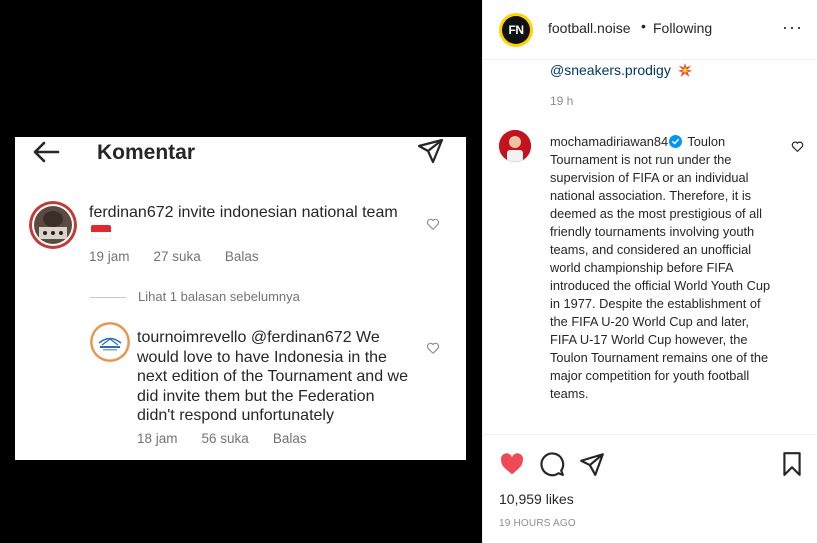 This screenshot has height=543, width=817. What do you see at coordinates (109, 256) in the screenshot?
I see `comment-time: 19 jam` at bounding box center [109, 256].